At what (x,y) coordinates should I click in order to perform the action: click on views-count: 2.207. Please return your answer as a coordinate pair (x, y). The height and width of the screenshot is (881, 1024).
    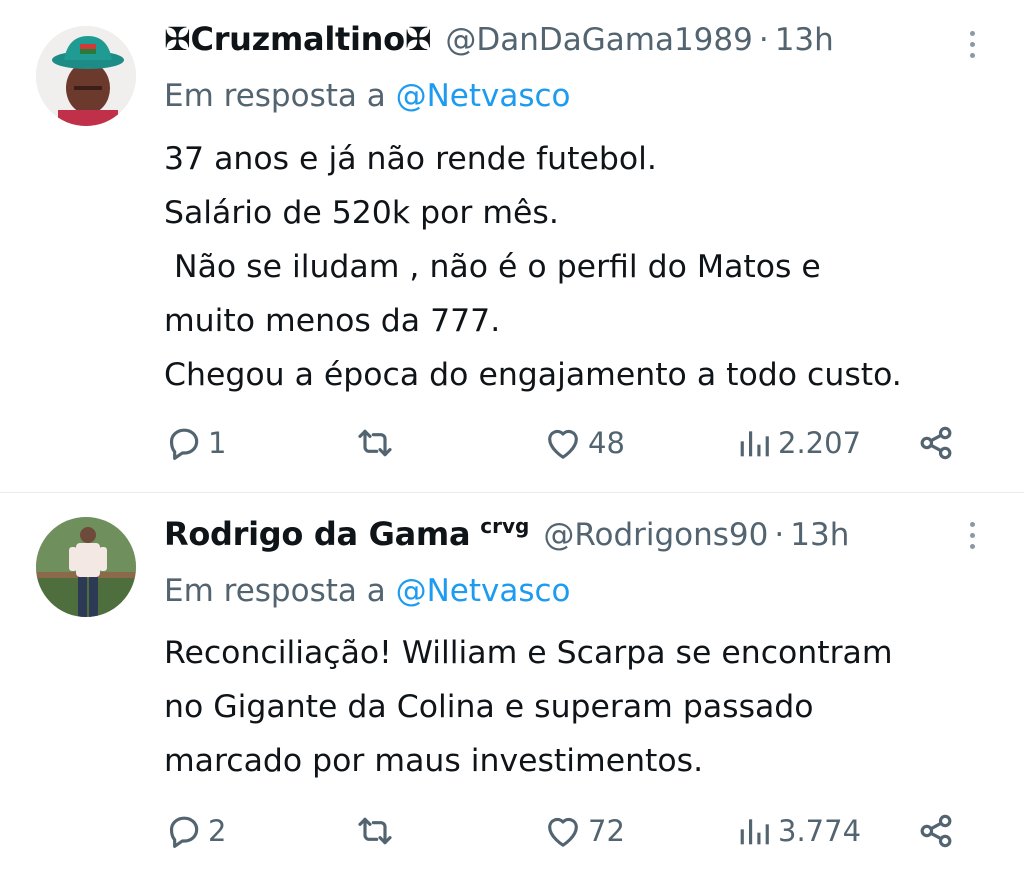
    Looking at the image, I should click on (820, 443).